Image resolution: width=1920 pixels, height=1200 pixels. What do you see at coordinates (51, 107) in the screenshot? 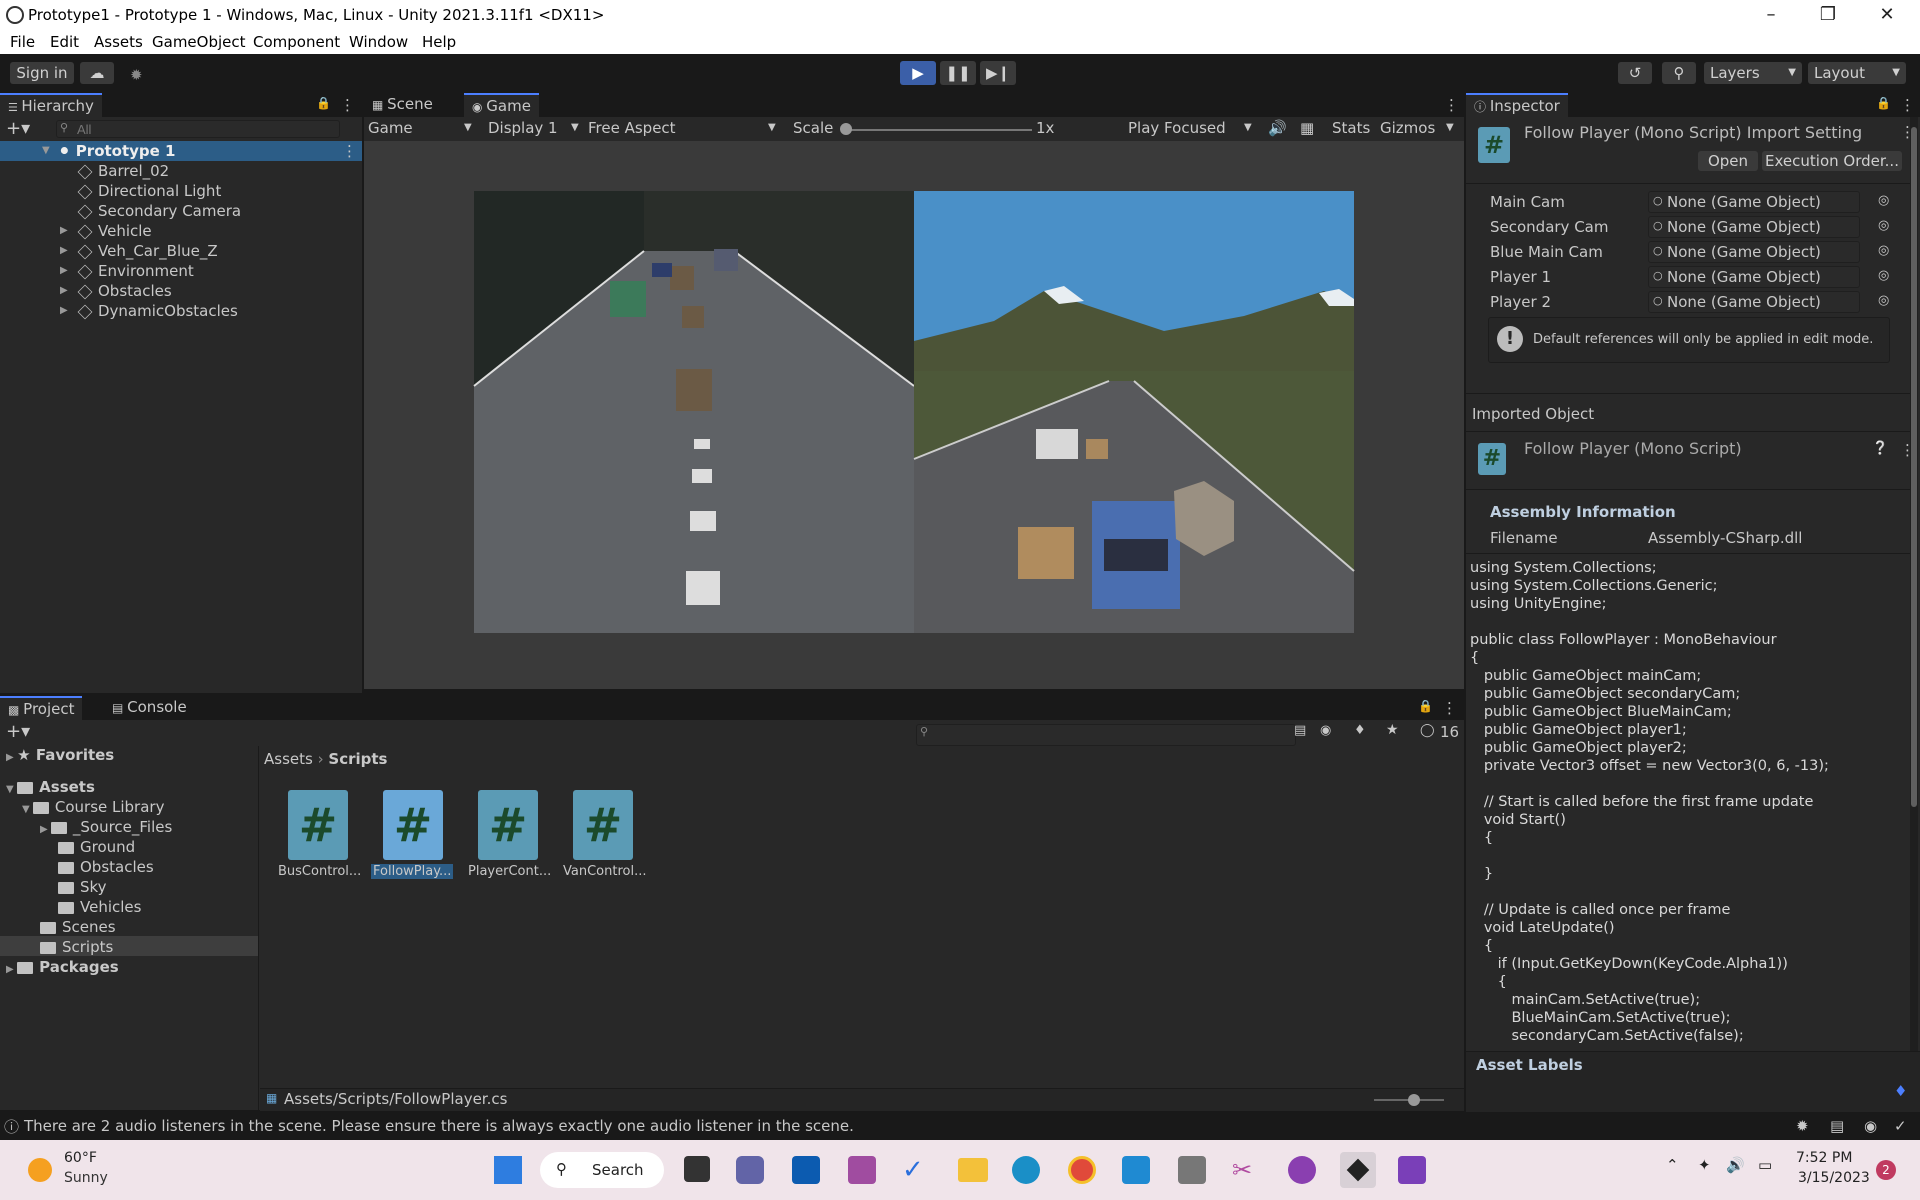
I see `tab-hierarchy: ☰ Hierarchy` at bounding box center [51, 107].